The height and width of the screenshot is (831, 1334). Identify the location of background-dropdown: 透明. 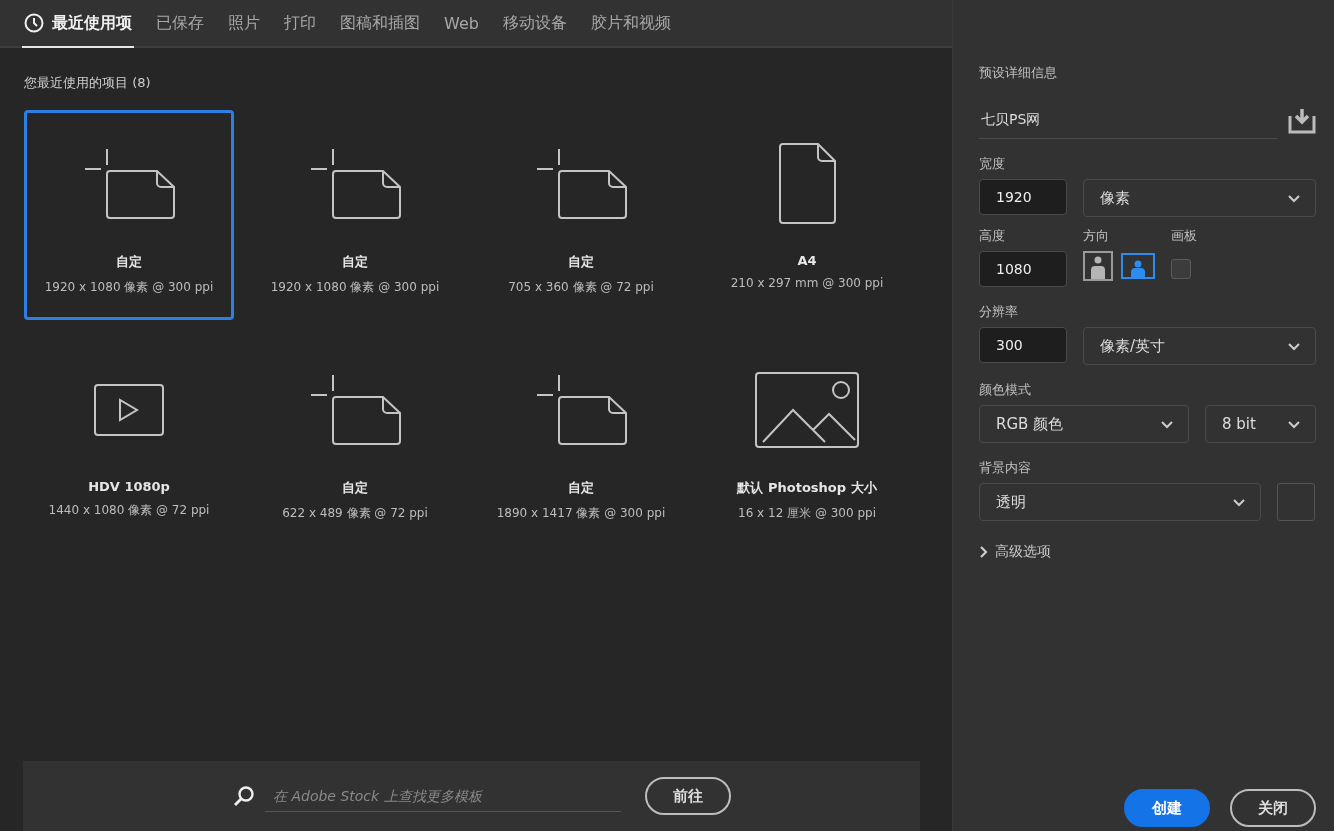
(1120, 502).